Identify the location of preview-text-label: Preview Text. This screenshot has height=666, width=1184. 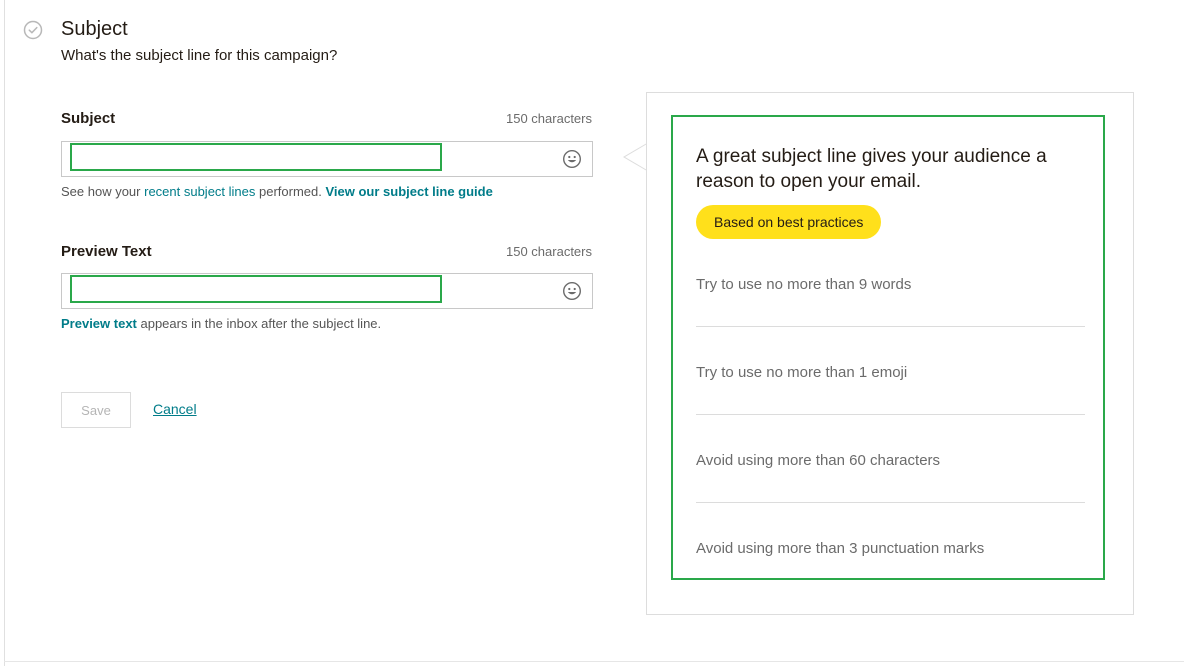
(106, 251).